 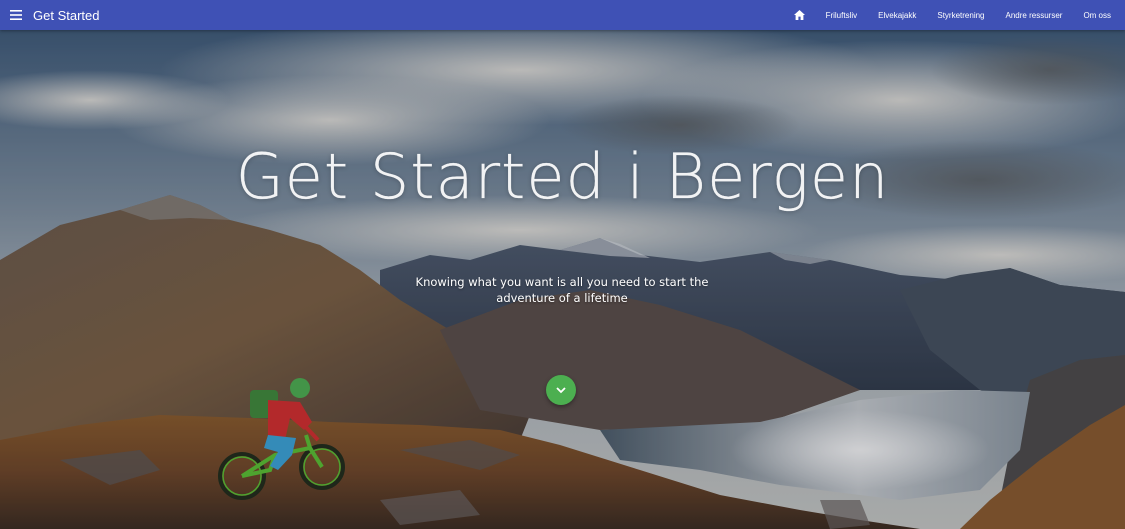 I want to click on chevron-down-icon, so click(x=561, y=390).